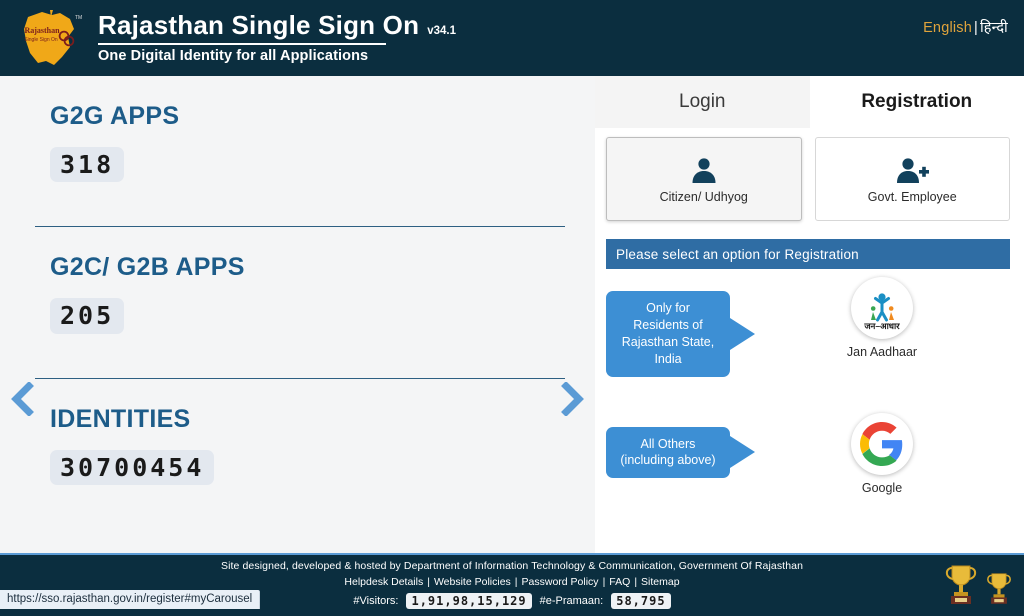  I want to click on stat-title: IDENTITIES, so click(120, 418).